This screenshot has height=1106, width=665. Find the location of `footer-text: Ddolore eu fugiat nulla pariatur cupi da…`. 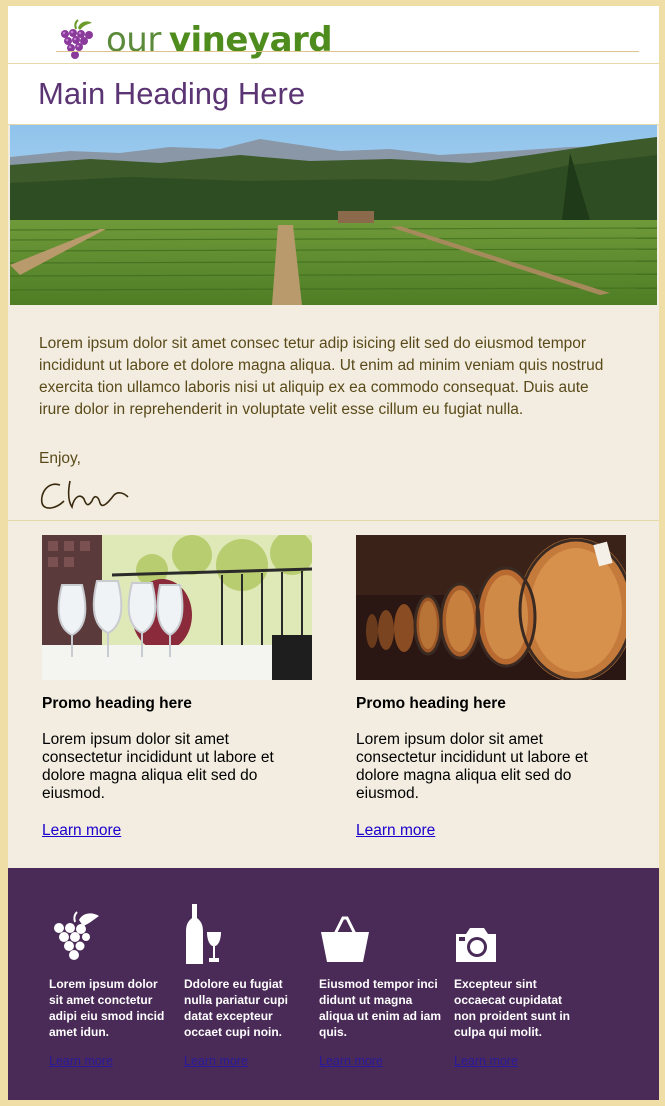

footer-text: Ddolore eu fugiat nulla pariatur cupi da… is located at coordinates (236, 1008).